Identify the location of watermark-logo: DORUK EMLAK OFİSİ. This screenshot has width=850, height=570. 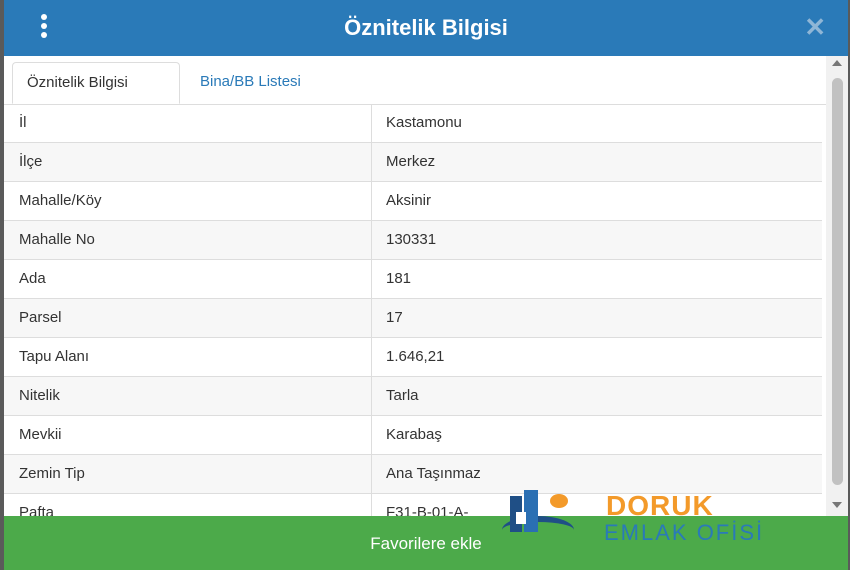
(646, 521).